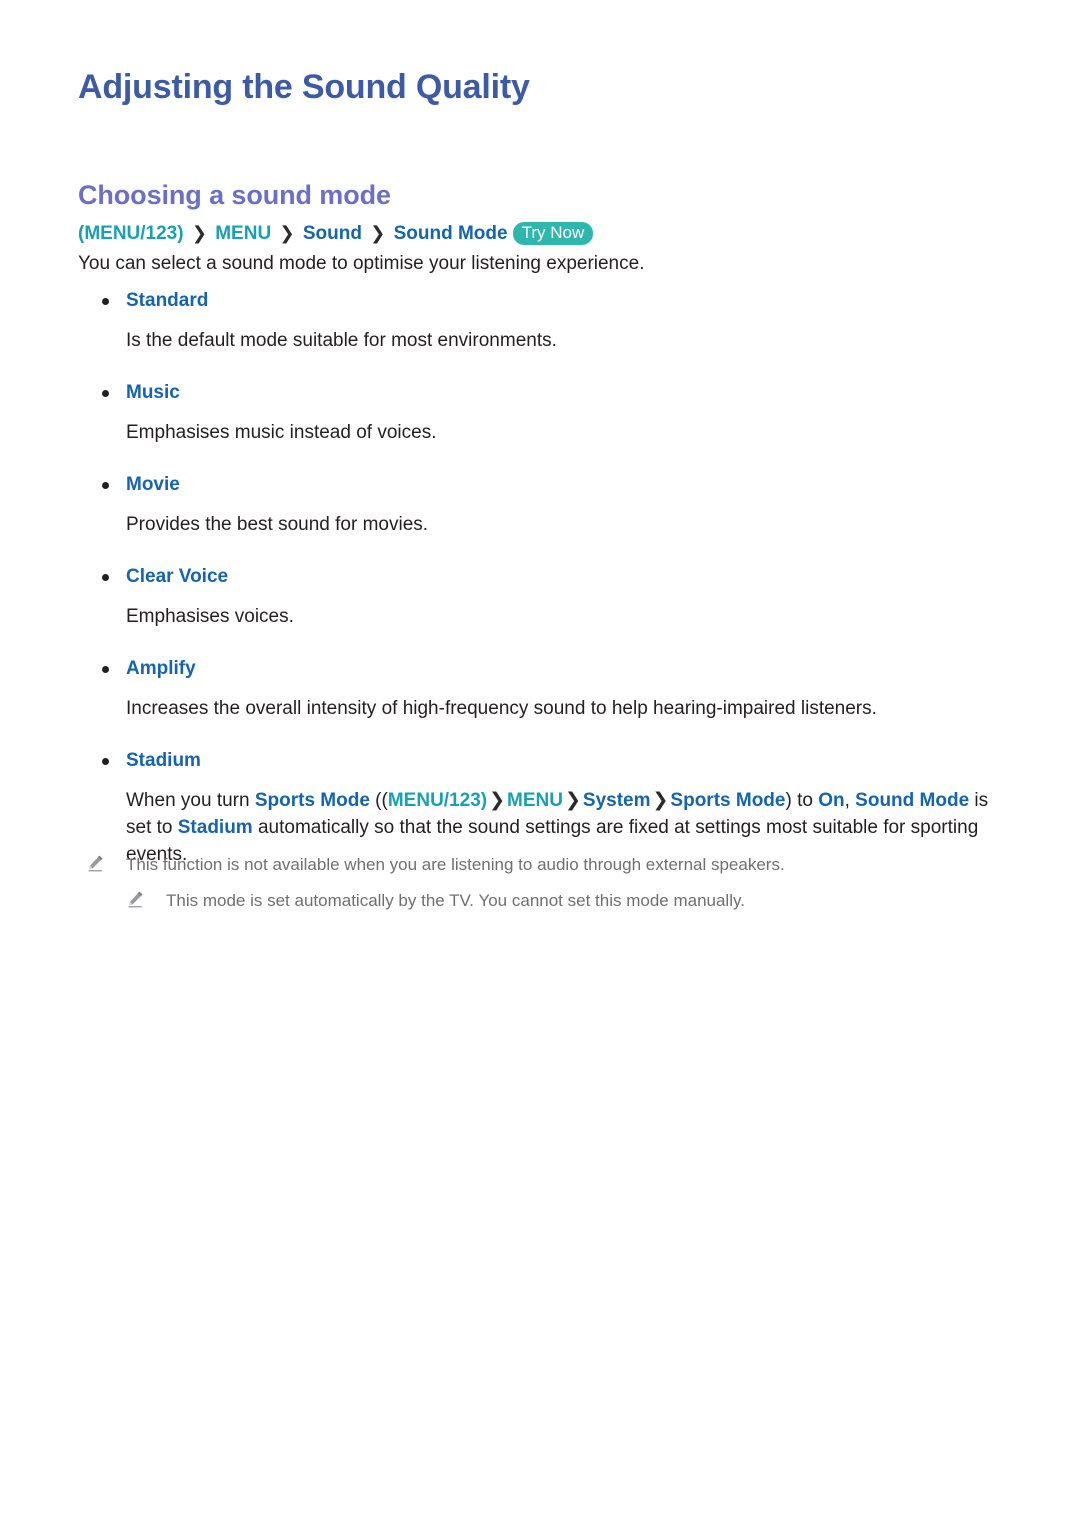 This screenshot has height=1527, width=1080. Describe the element at coordinates (831, 800) in the screenshot. I see `link-on: On` at that location.